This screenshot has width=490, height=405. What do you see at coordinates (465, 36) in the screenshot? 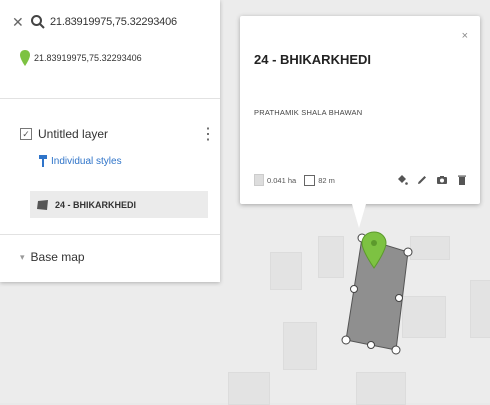
I see `close-icon: ×` at bounding box center [465, 36].